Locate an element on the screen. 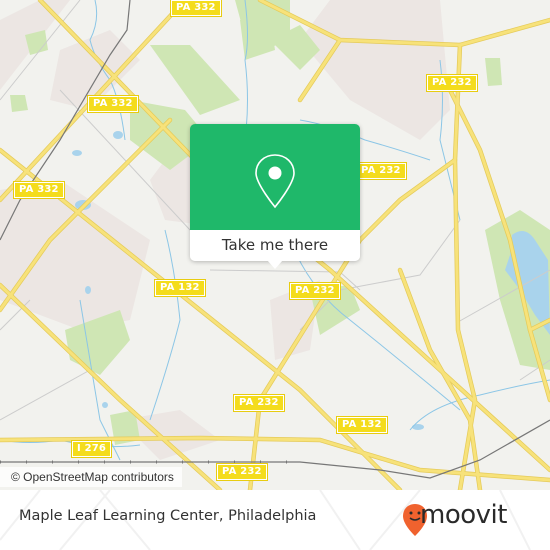 Image resolution: width=550 pixels, height=550 pixels. take-me-there-button: Take me there is located at coordinates (275, 245).